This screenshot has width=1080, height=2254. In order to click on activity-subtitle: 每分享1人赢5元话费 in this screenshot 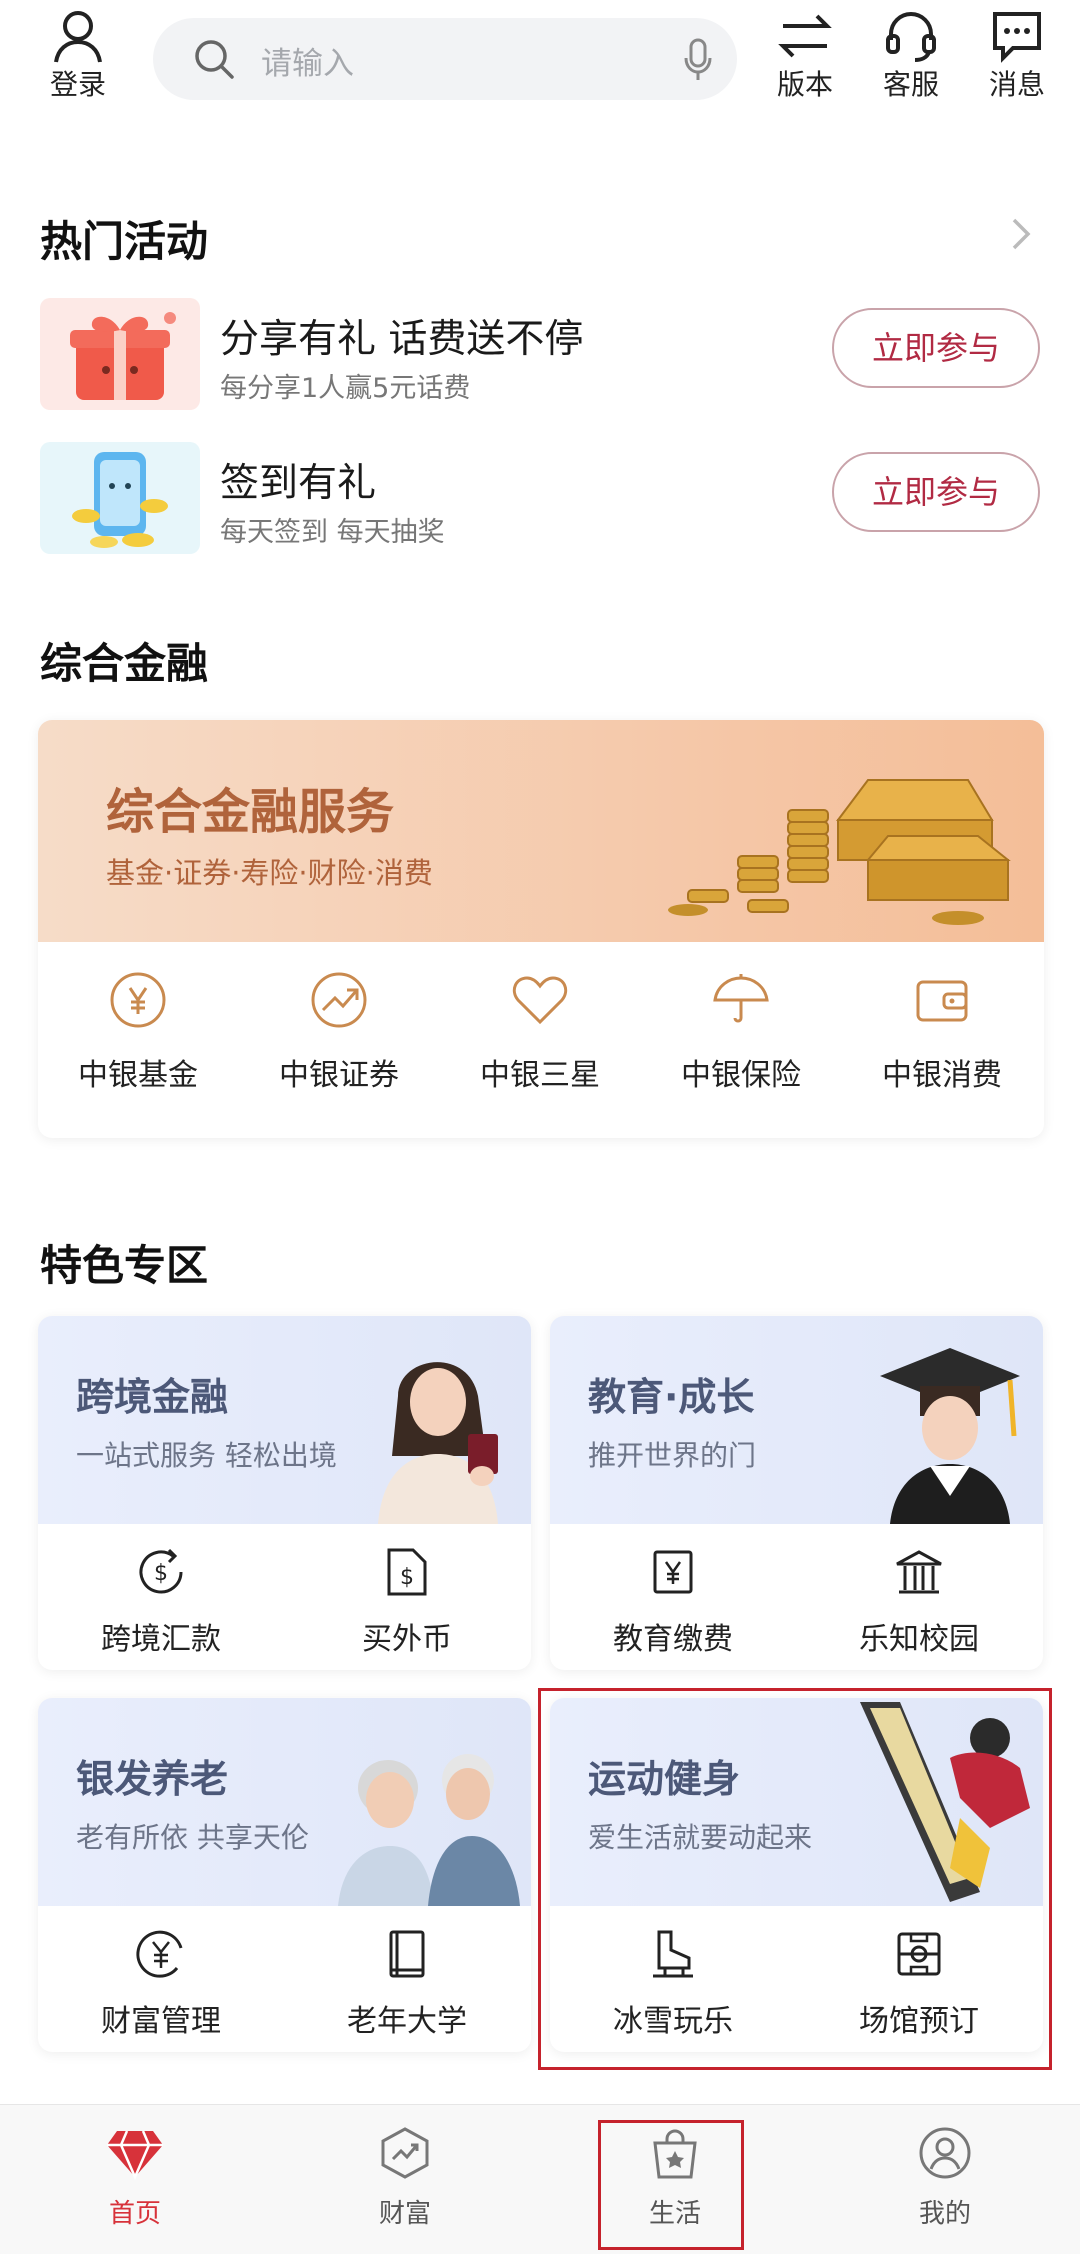, I will do `click(345, 388)`.